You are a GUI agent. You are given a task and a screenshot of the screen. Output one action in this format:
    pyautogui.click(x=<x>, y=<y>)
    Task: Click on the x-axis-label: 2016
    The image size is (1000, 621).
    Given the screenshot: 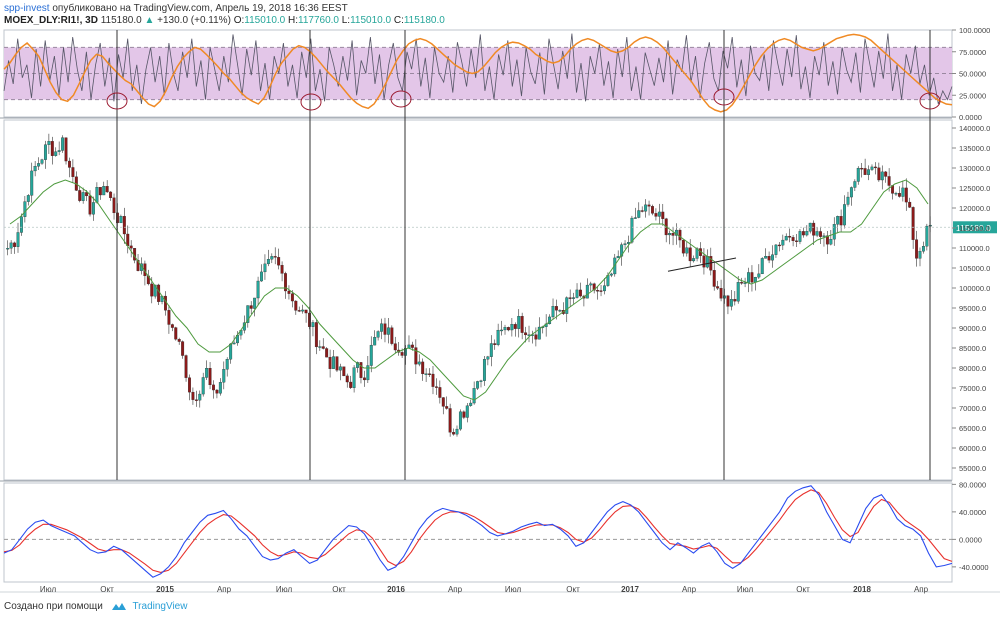 What is the action you would take?
    pyautogui.click(x=396, y=589)
    